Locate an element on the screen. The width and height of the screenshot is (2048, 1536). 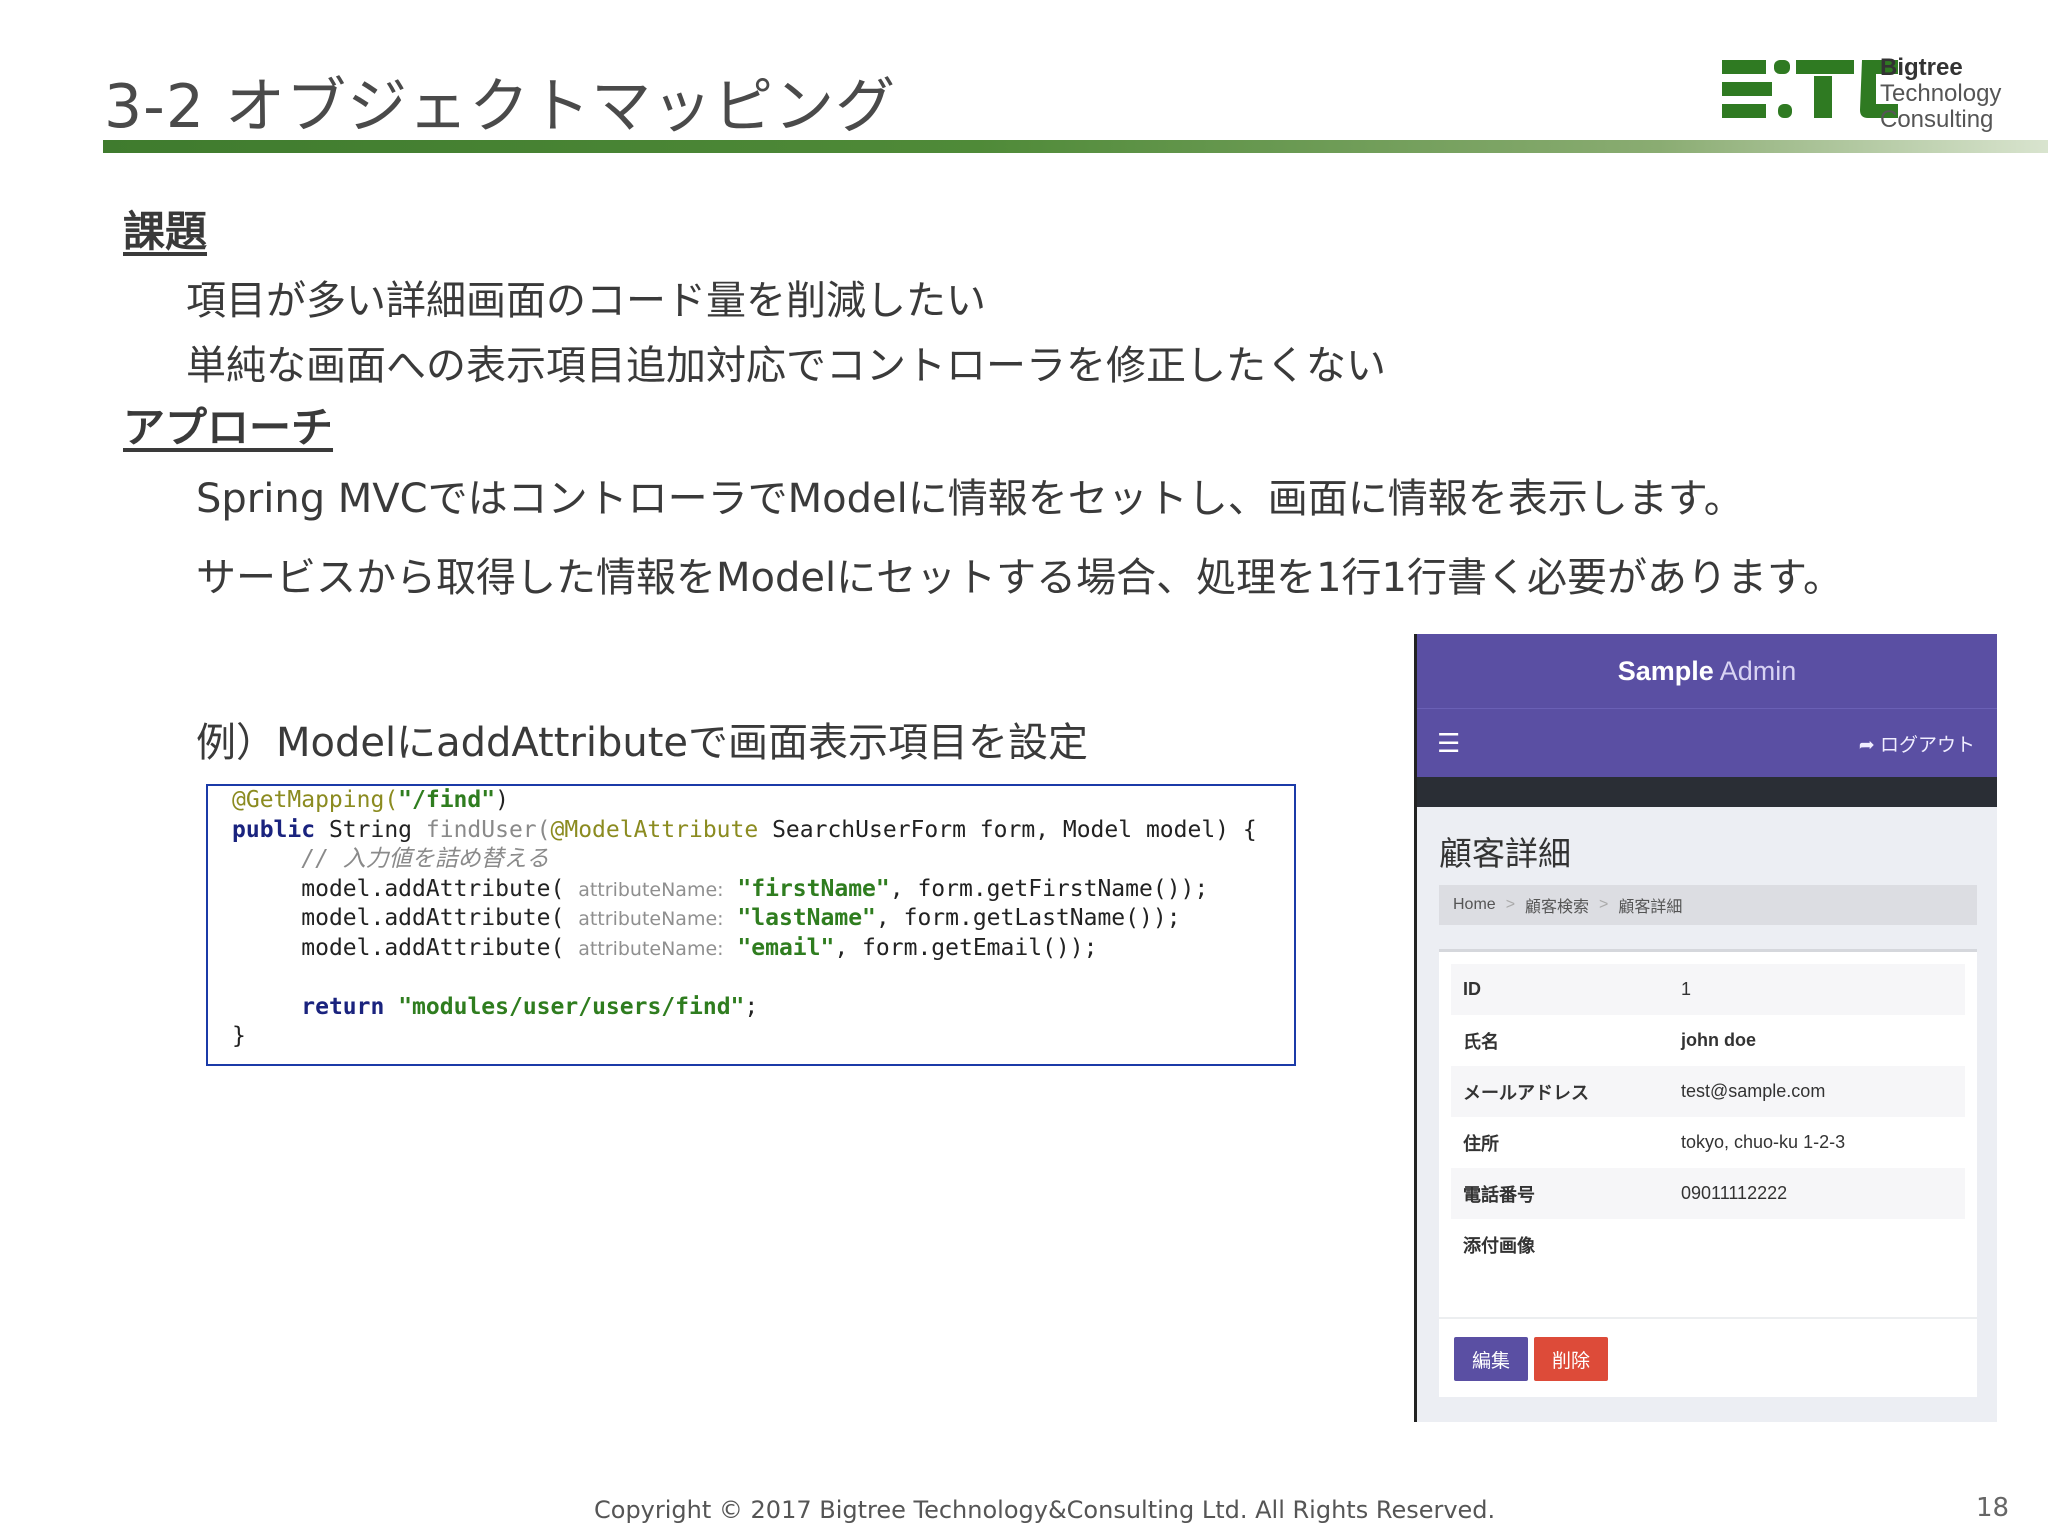
title-rule is located at coordinates (1075, 146).